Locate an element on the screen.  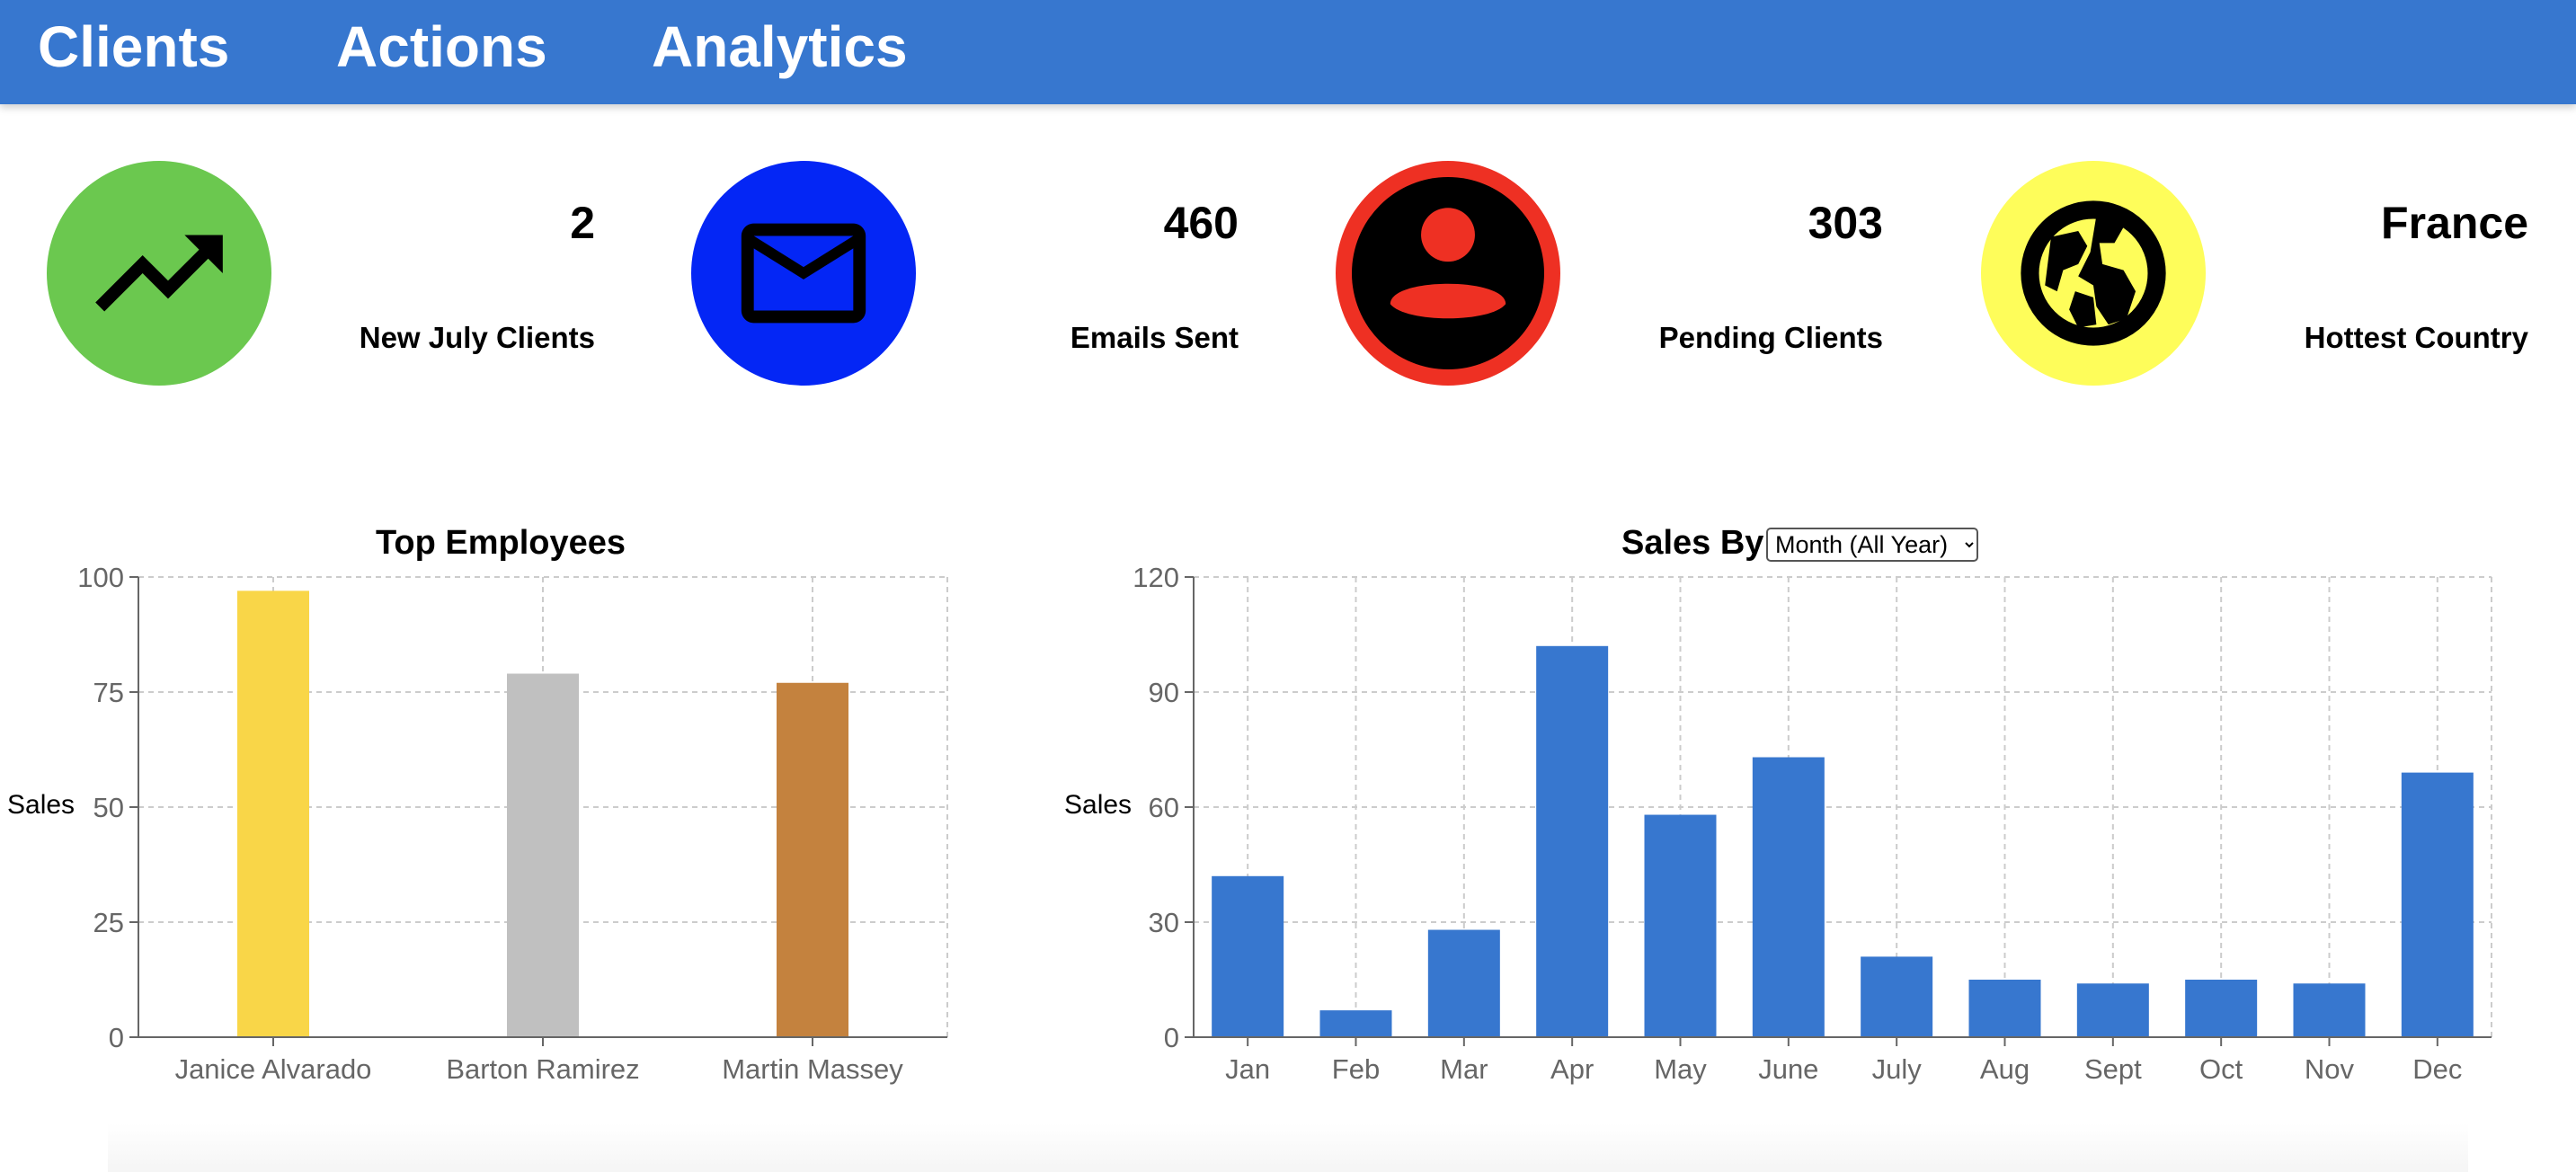
x-tick-label: Apr is located at coordinates (1572, 1069).